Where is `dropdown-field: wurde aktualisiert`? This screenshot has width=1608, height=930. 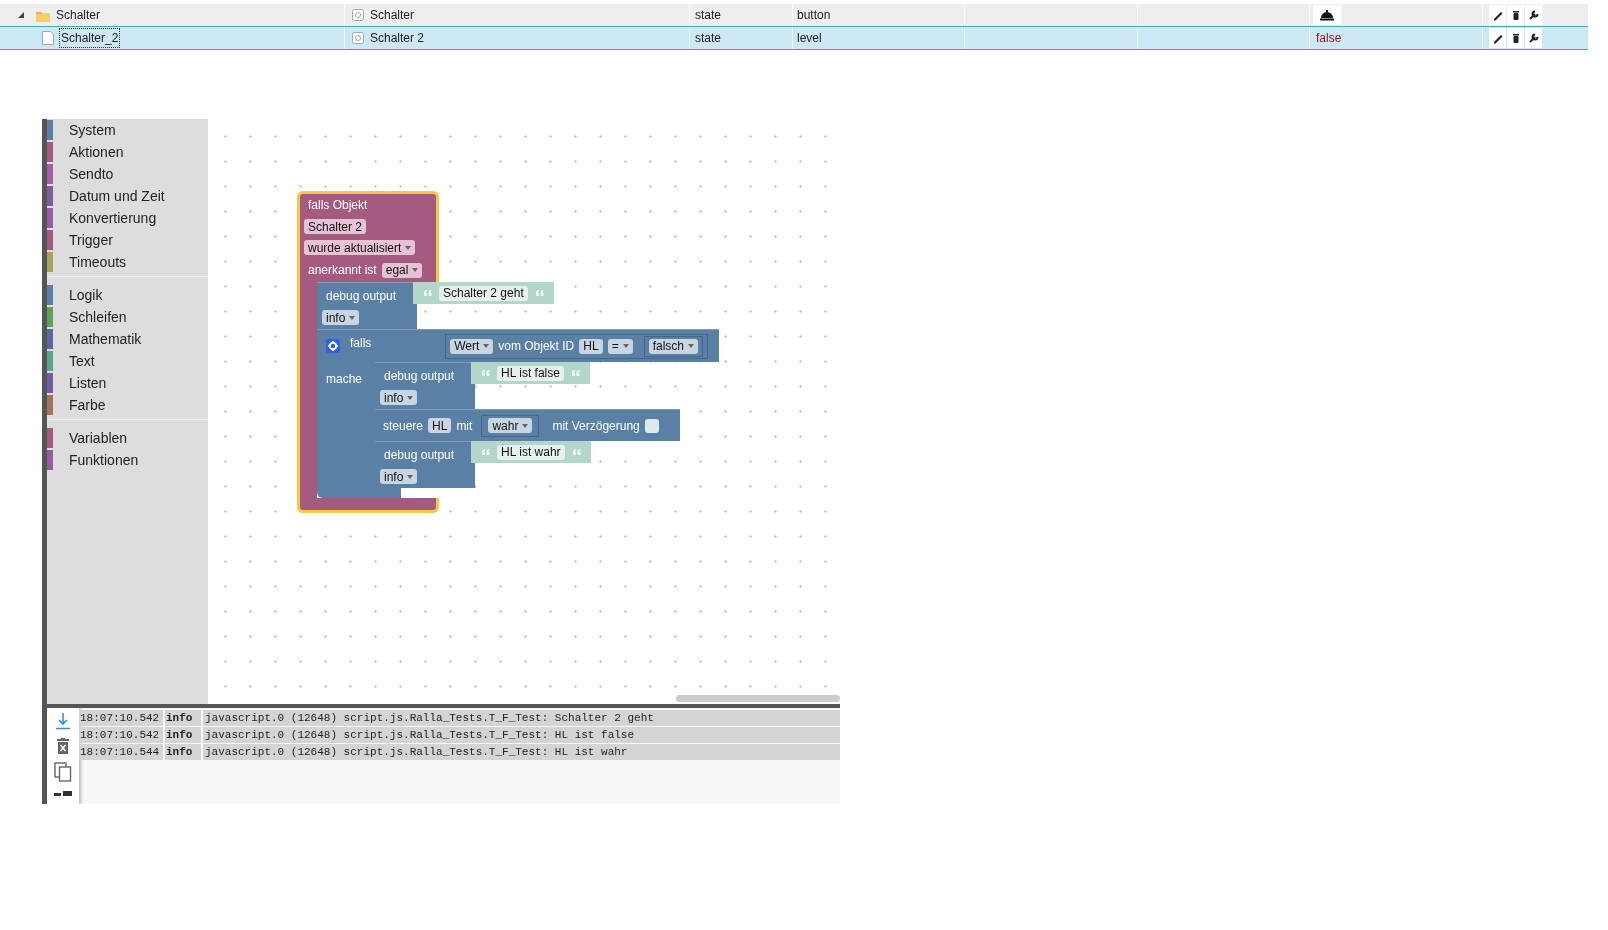 dropdown-field: wurde aktualisiert is located at coordinates (360, 247).